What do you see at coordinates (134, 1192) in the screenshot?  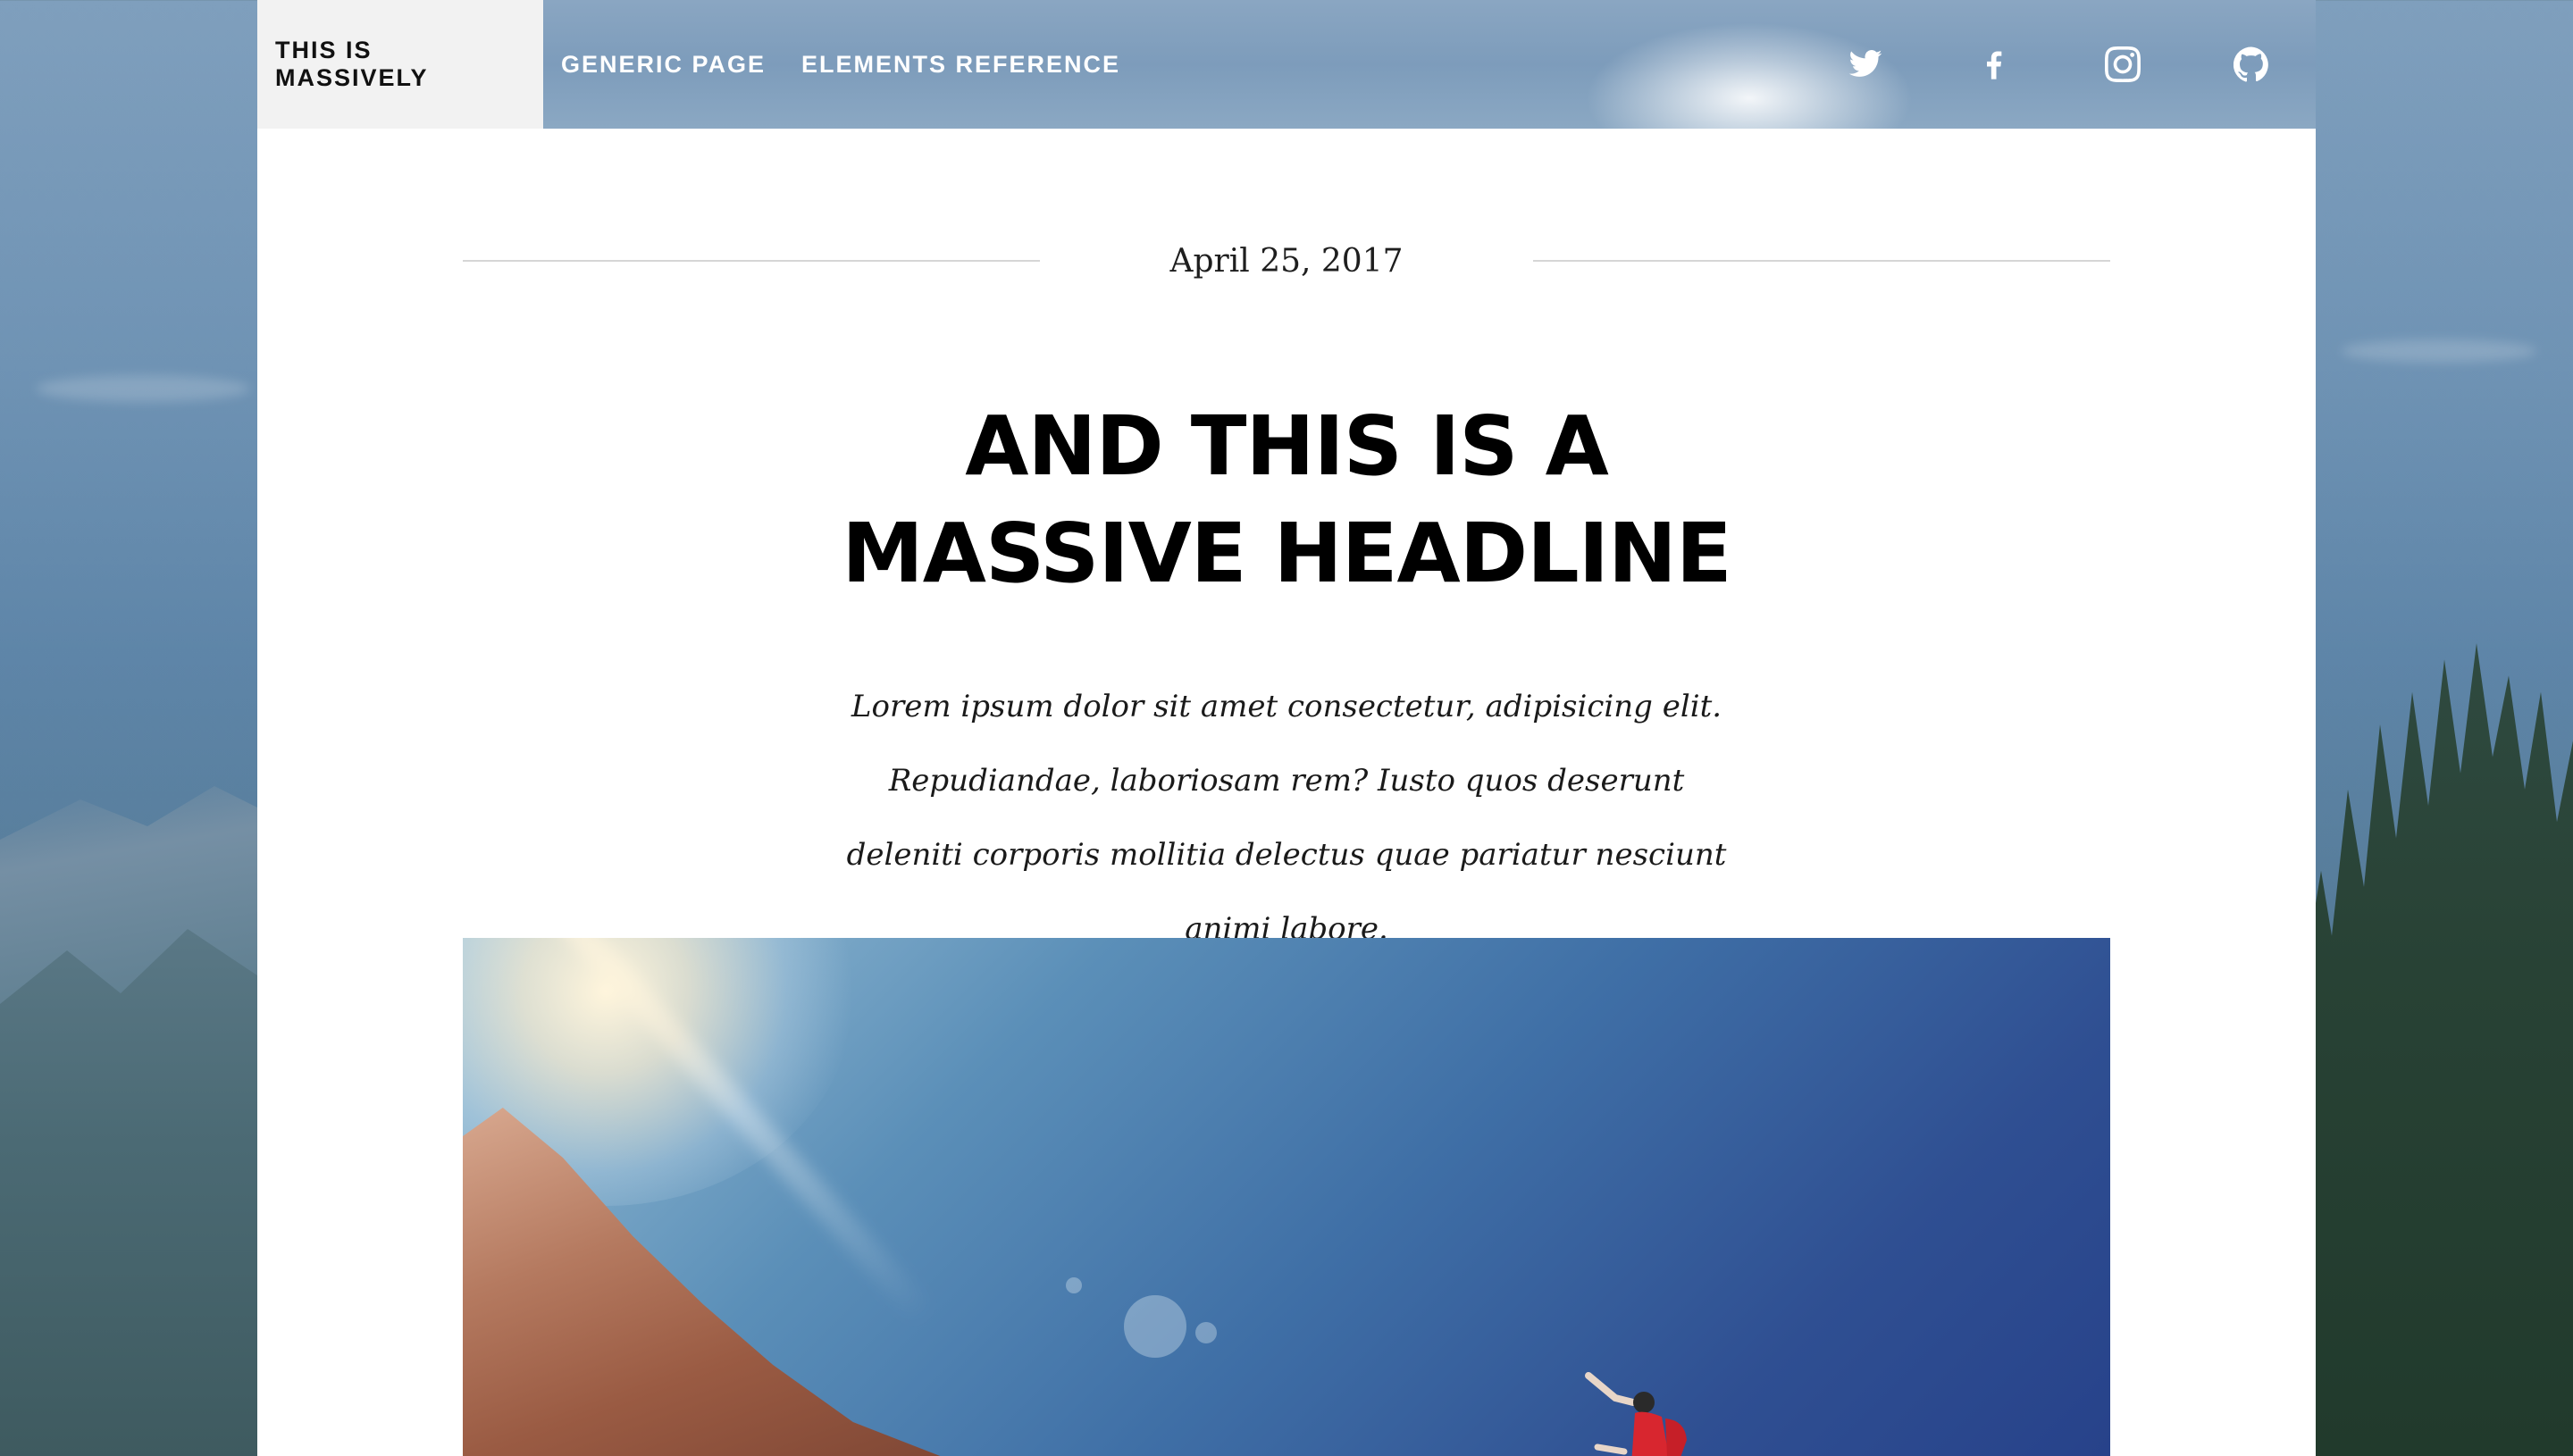 I see `background-mountains` at bounding box center [134, 1192].